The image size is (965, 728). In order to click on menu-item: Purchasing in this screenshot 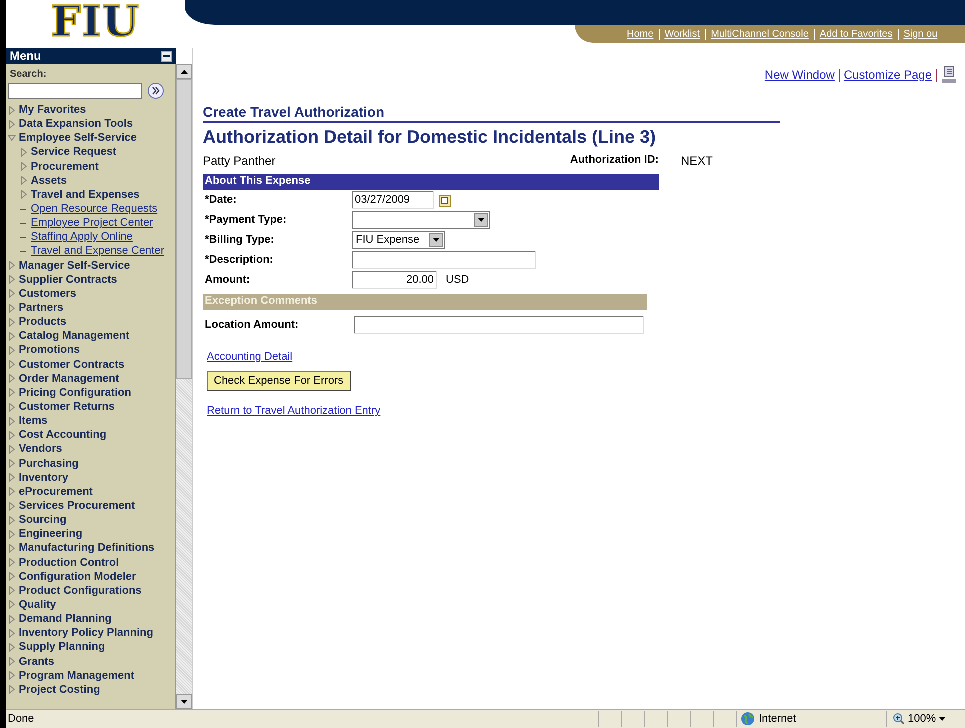, I will do `click(49, 464)`.